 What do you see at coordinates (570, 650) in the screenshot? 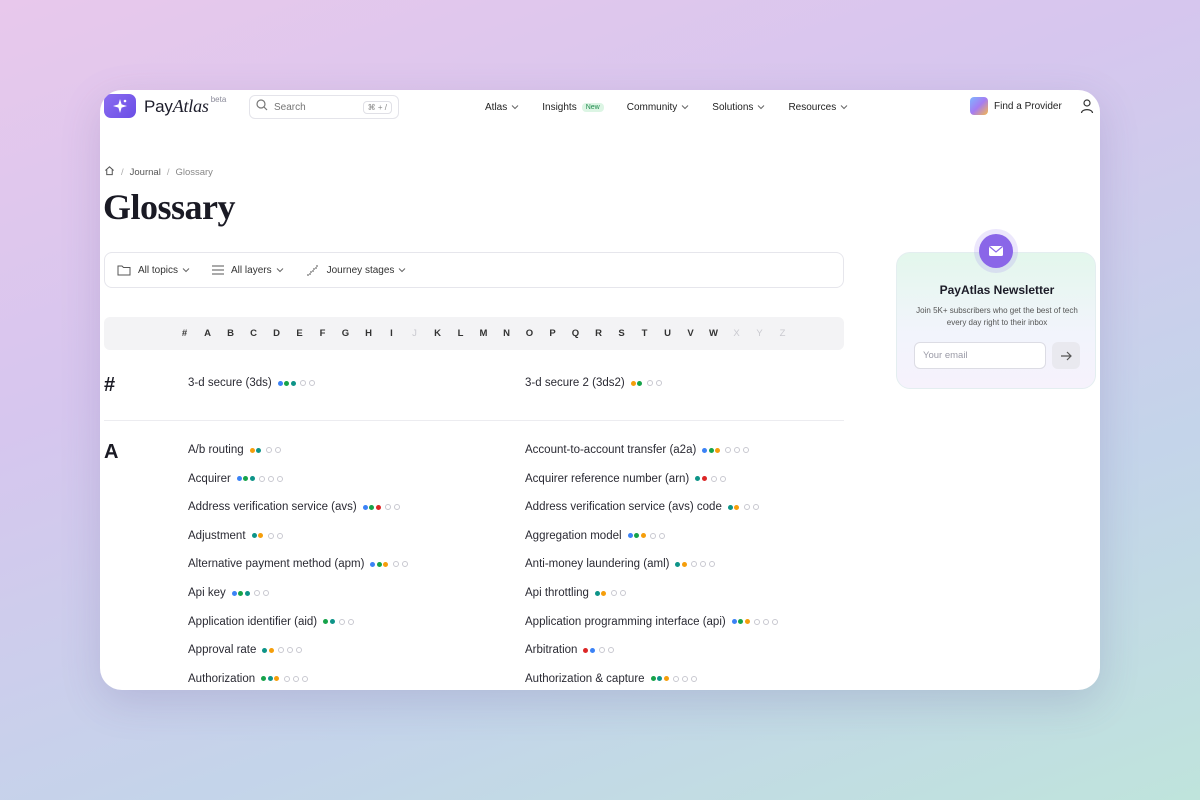
I see `glossary-term: Arbitration` at bounding box center [570, 650].